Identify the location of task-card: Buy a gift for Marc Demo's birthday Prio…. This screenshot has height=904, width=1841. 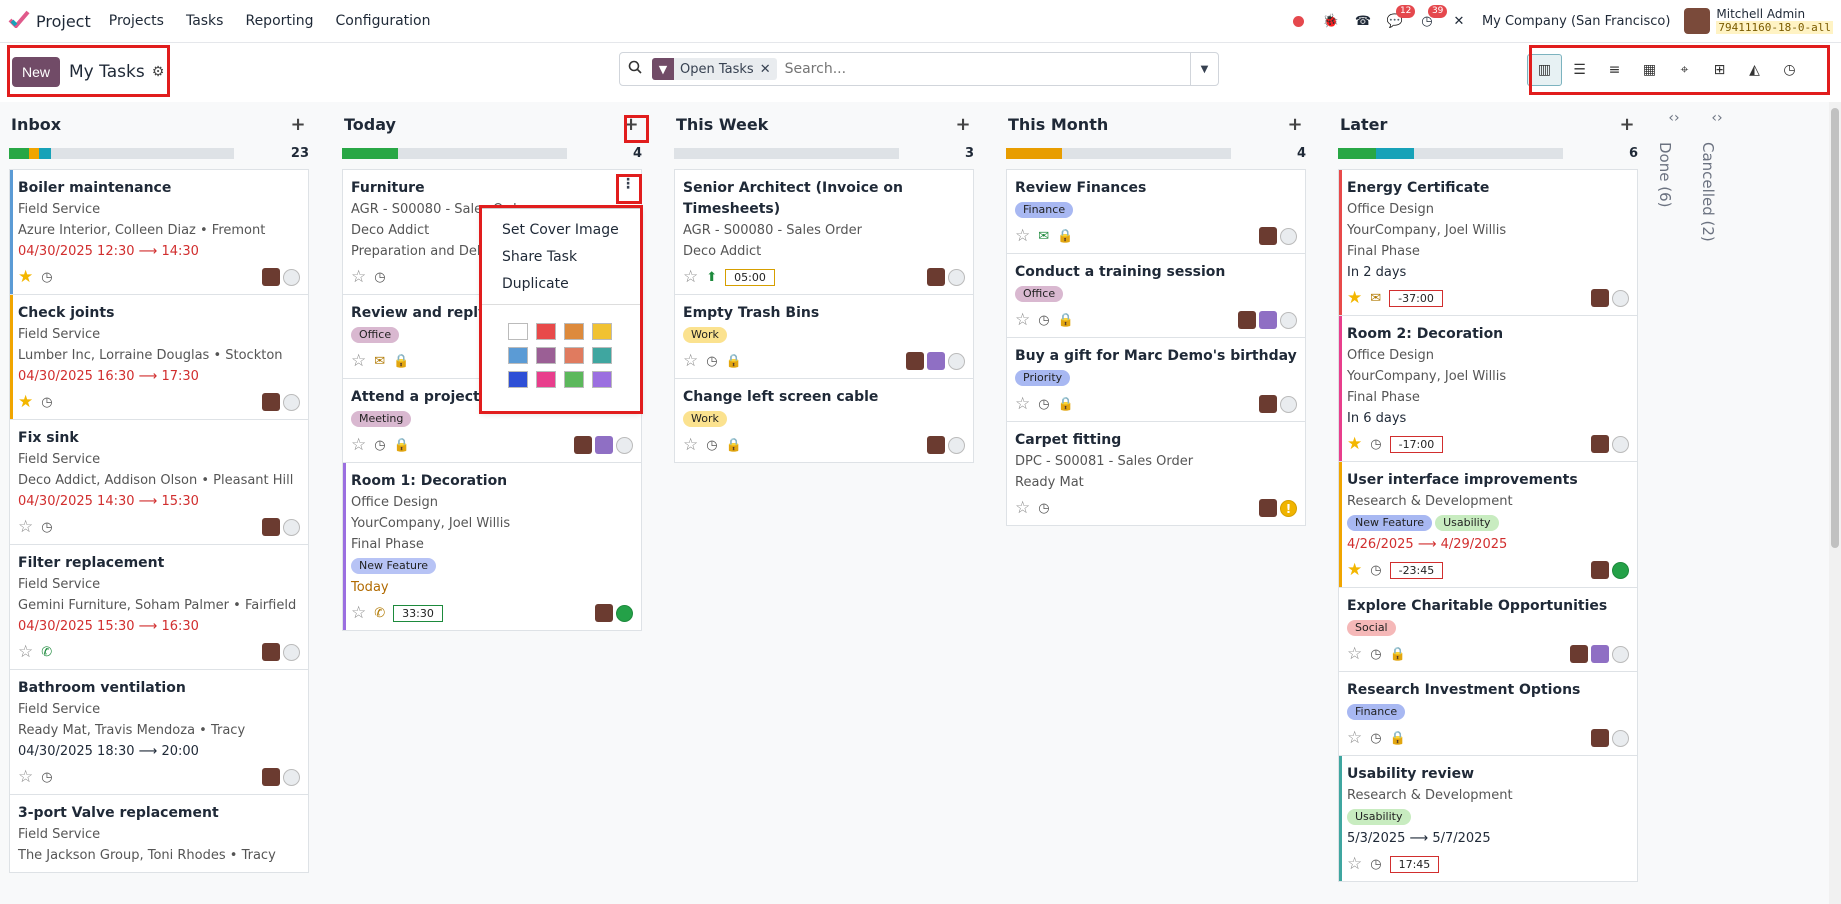
(1156, 379).